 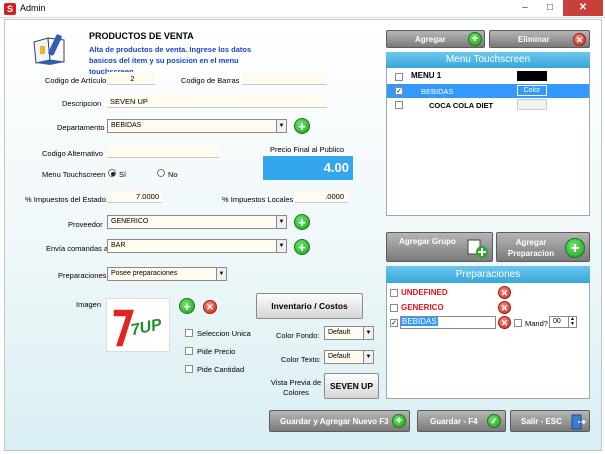 I want to click on departamento-value: BEBIDAS, so click(x=126, y=125).